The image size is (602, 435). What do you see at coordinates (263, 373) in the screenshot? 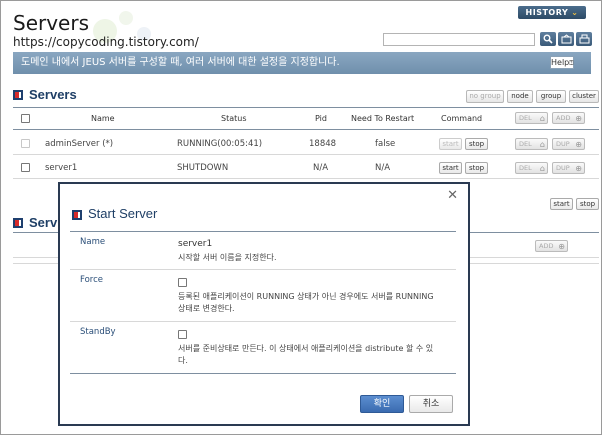
I see `form-bottom-border` at bounding box center [263, 373].